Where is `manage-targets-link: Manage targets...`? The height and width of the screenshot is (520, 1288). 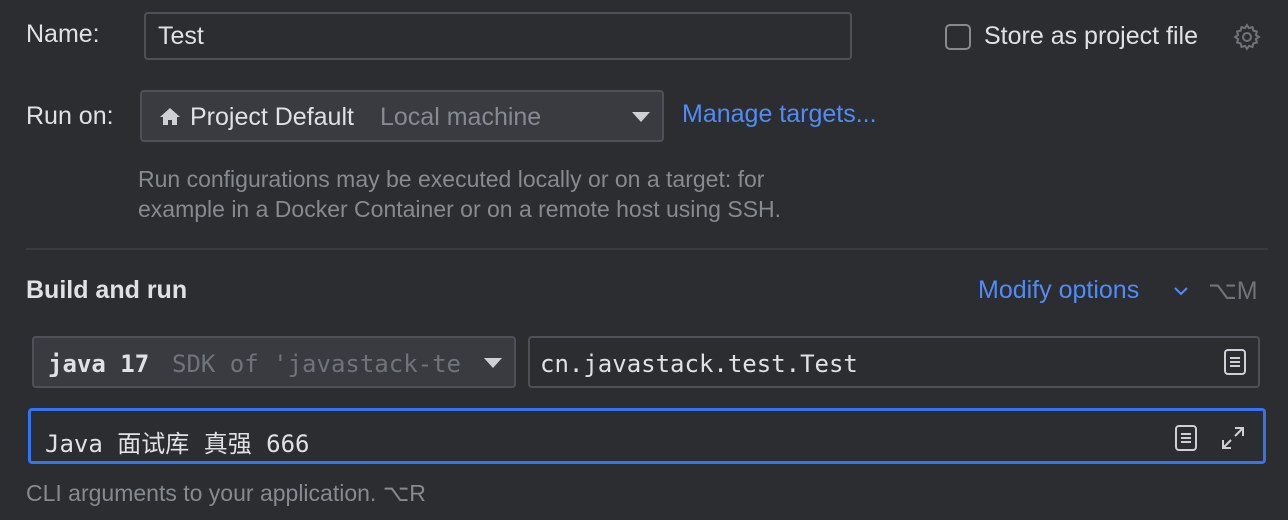
manage-targets-link: Manage targets... is located at coordinates (779, 114).